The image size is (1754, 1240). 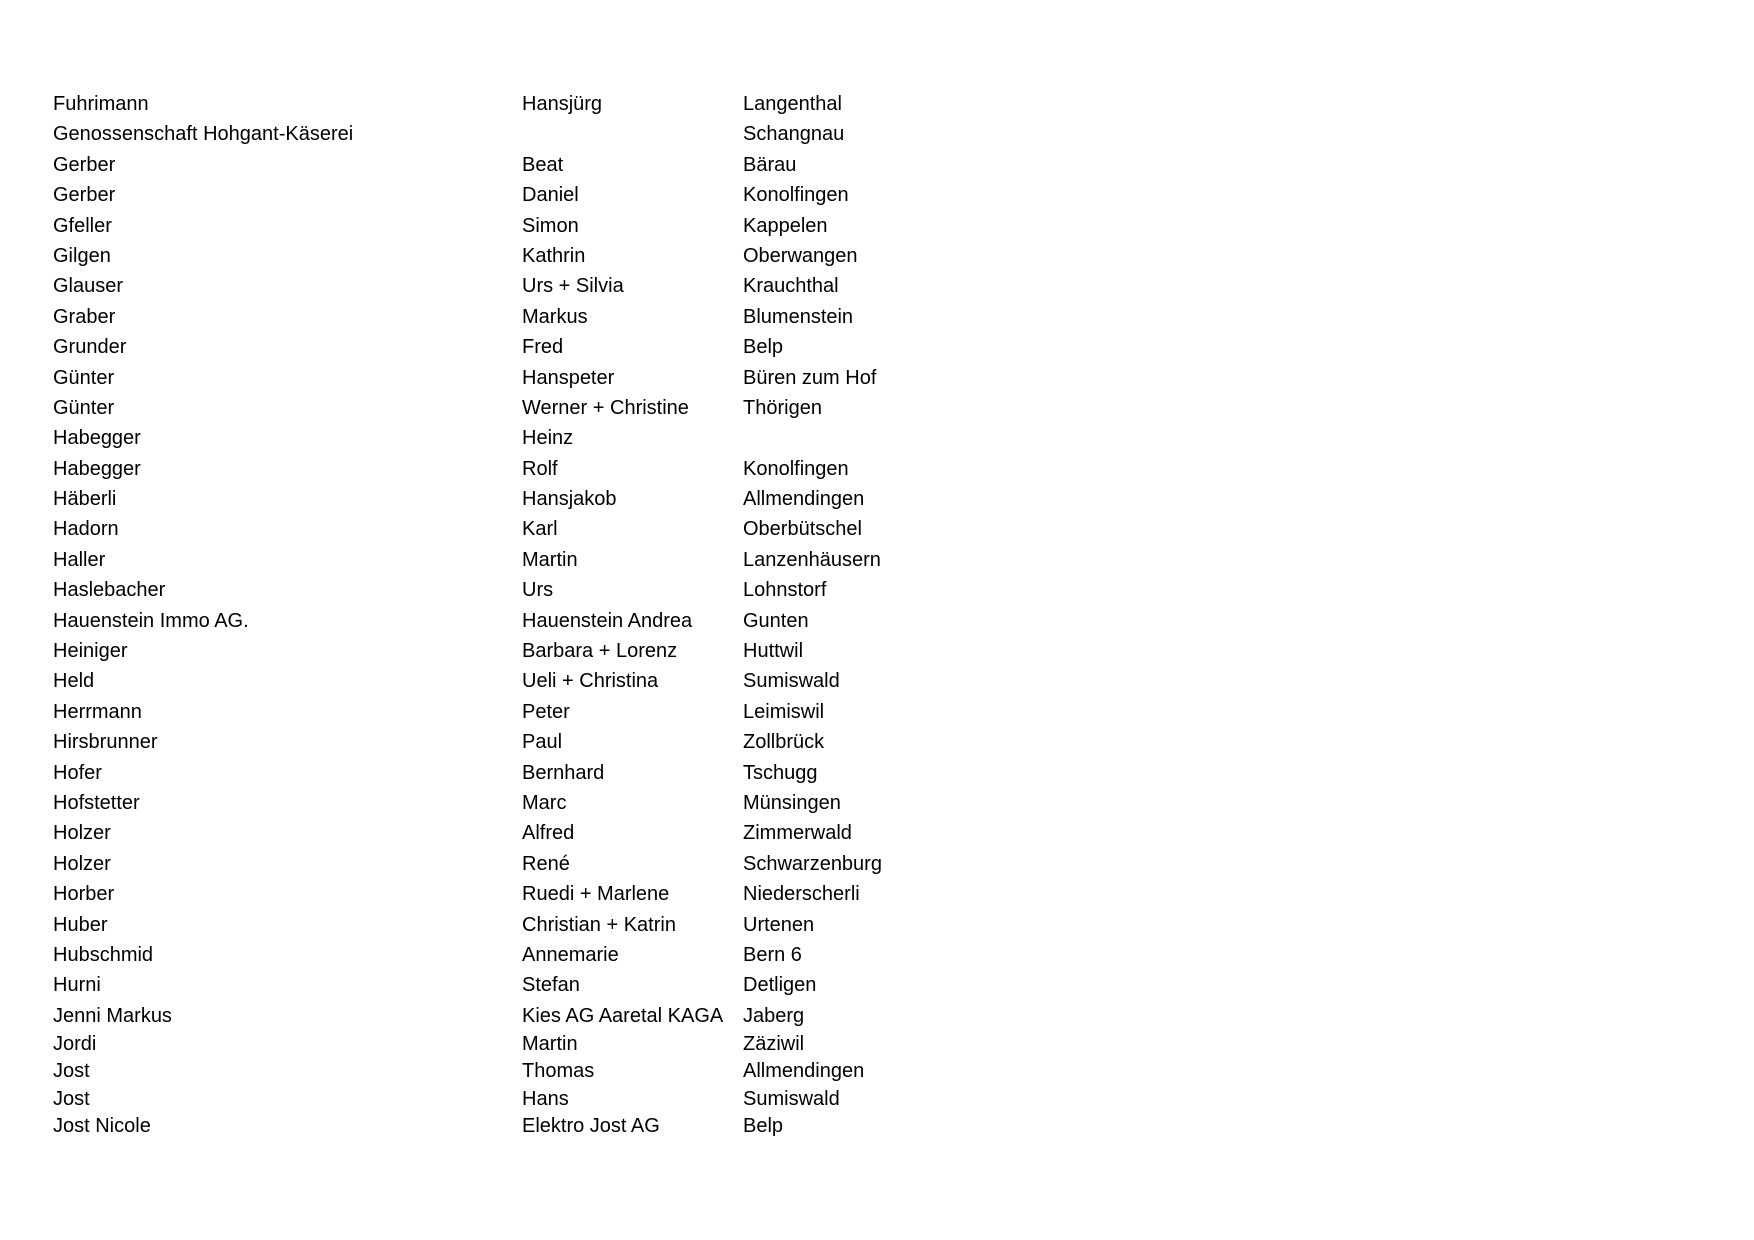 What do you see at coordinates (785, 590) in the screenshot?
I see `city-cell: Lohnstorf` at bounding box center [785, 590].